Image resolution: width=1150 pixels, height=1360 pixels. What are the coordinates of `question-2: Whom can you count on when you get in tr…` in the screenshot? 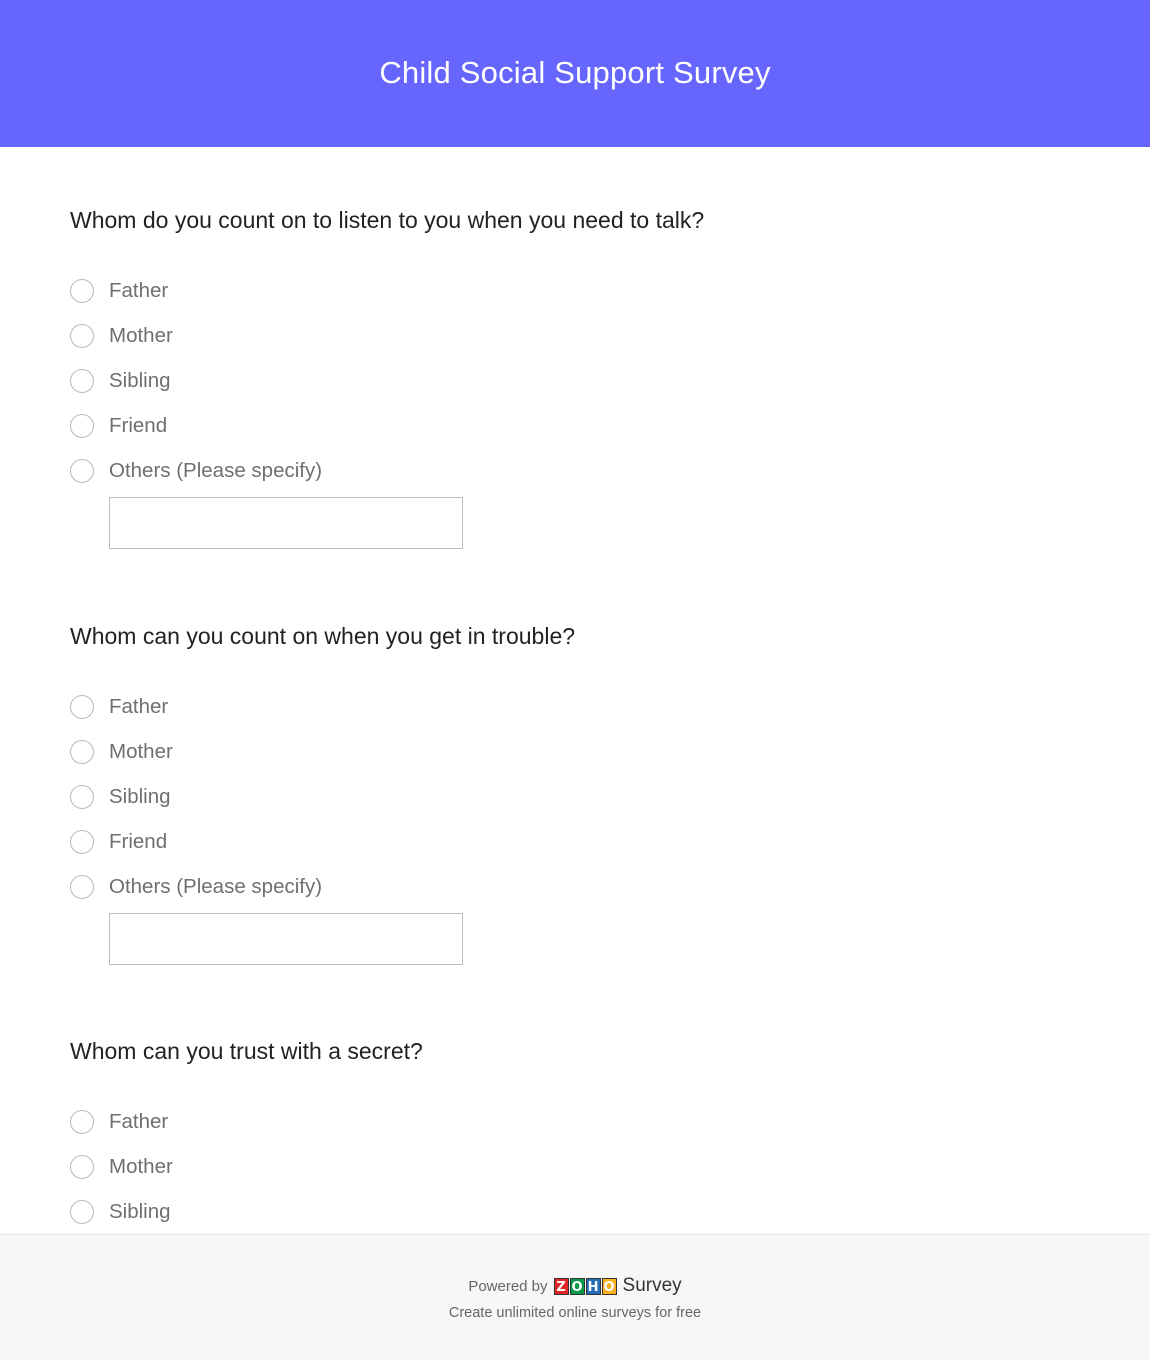 It's located at (322, 793).